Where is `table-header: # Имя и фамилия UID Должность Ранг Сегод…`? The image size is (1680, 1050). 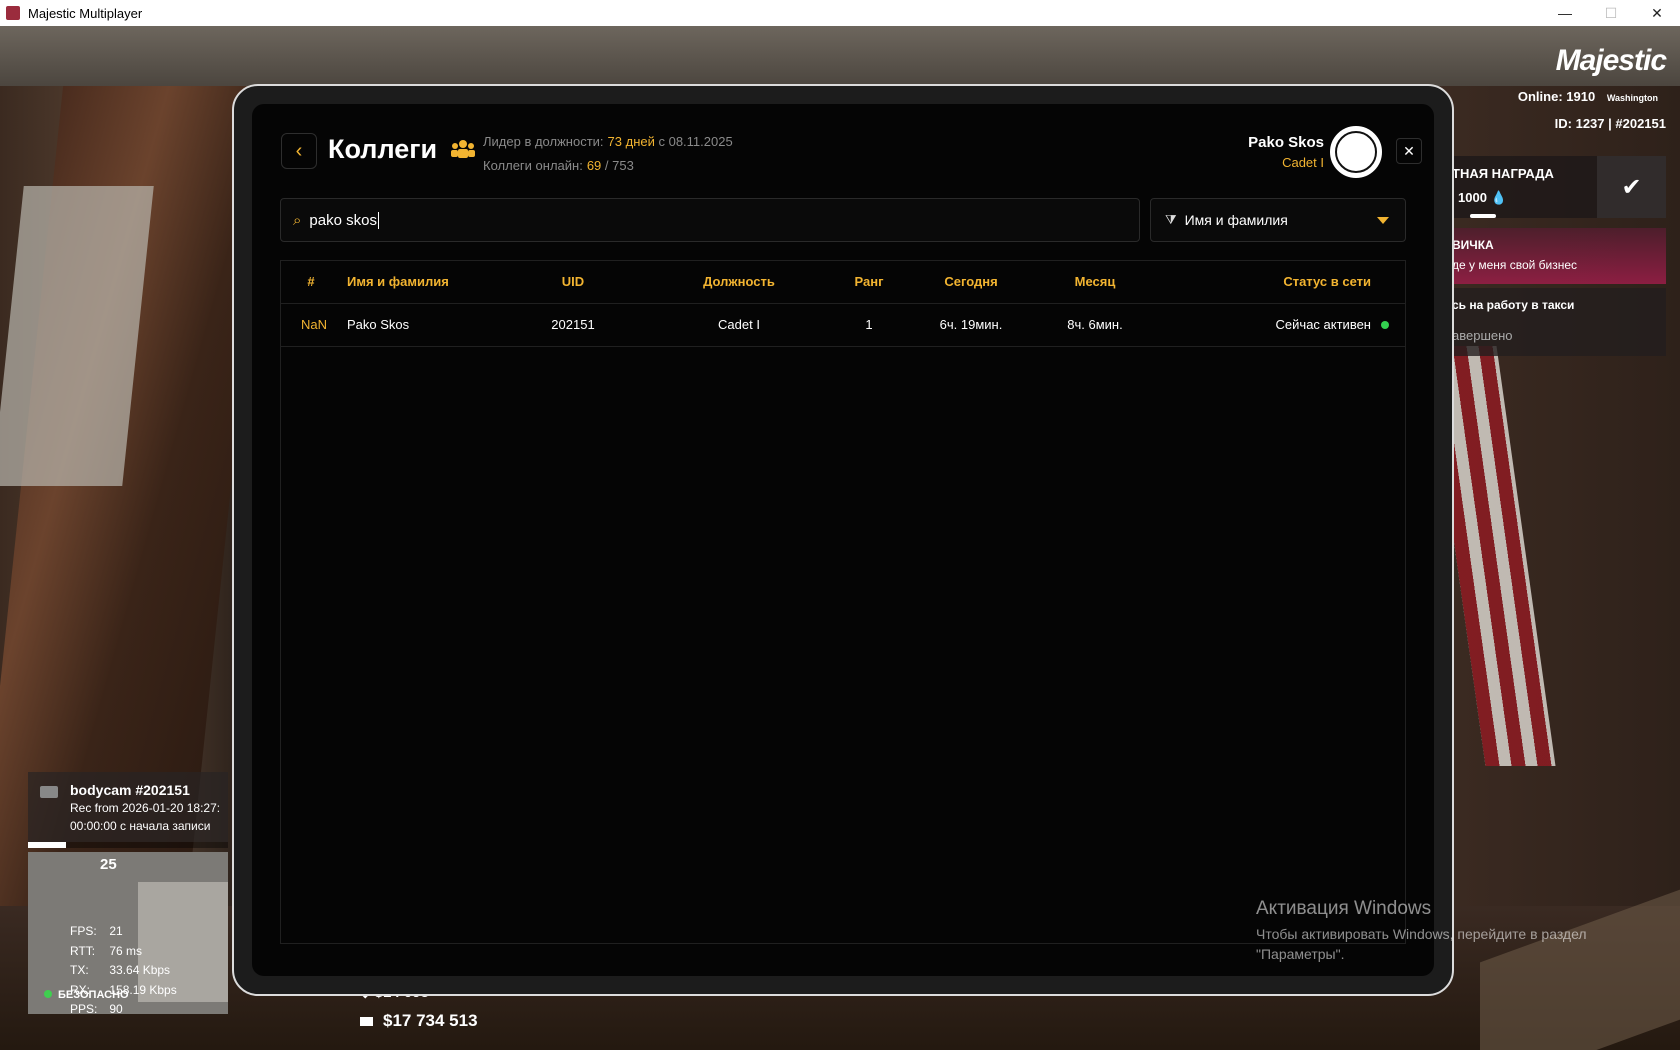 table-header: # Имя и фамилия UID Должность Ранг Сегод… is located at coordinates (843, 282).